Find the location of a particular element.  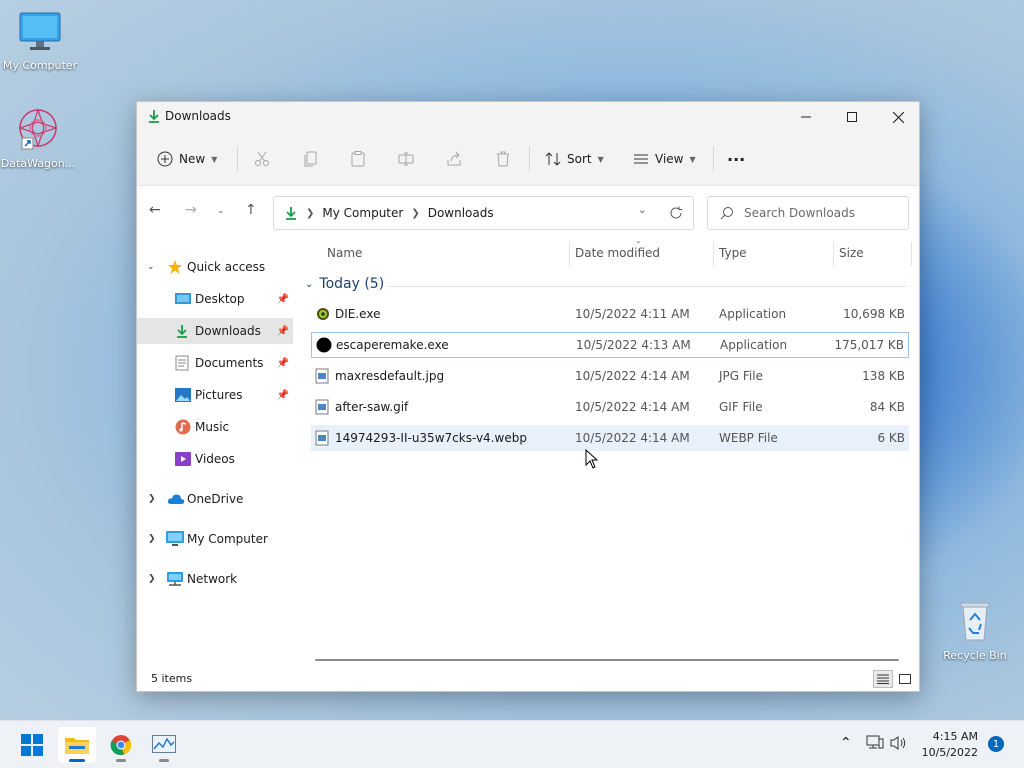

breadcrumb-my-computer: My Computer is located at coordinates (362, 213).